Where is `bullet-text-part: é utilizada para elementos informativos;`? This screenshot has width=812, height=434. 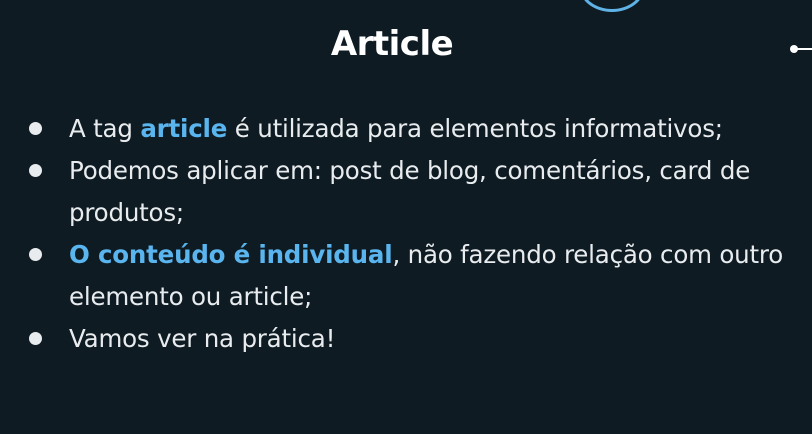
bullet-text-part: é utilizada para elementos informativos; is located at coordinates (475, 128).